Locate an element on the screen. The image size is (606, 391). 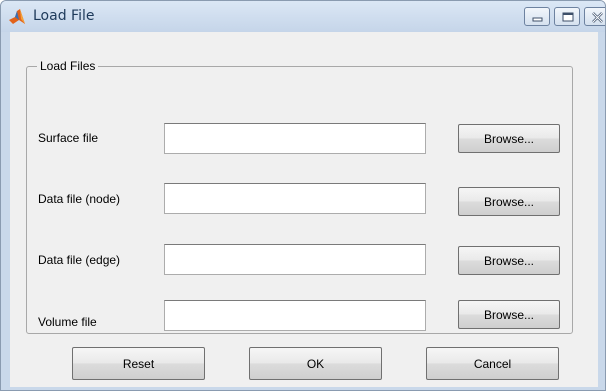
window-title: Load File is located at coordinates (64, 16).